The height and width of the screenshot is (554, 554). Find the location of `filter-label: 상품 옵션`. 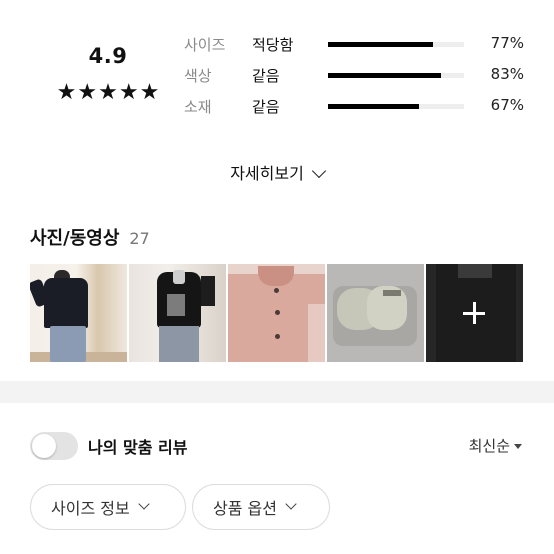

filter-label: 상품 옵션 is located at coordinates (245, 508).